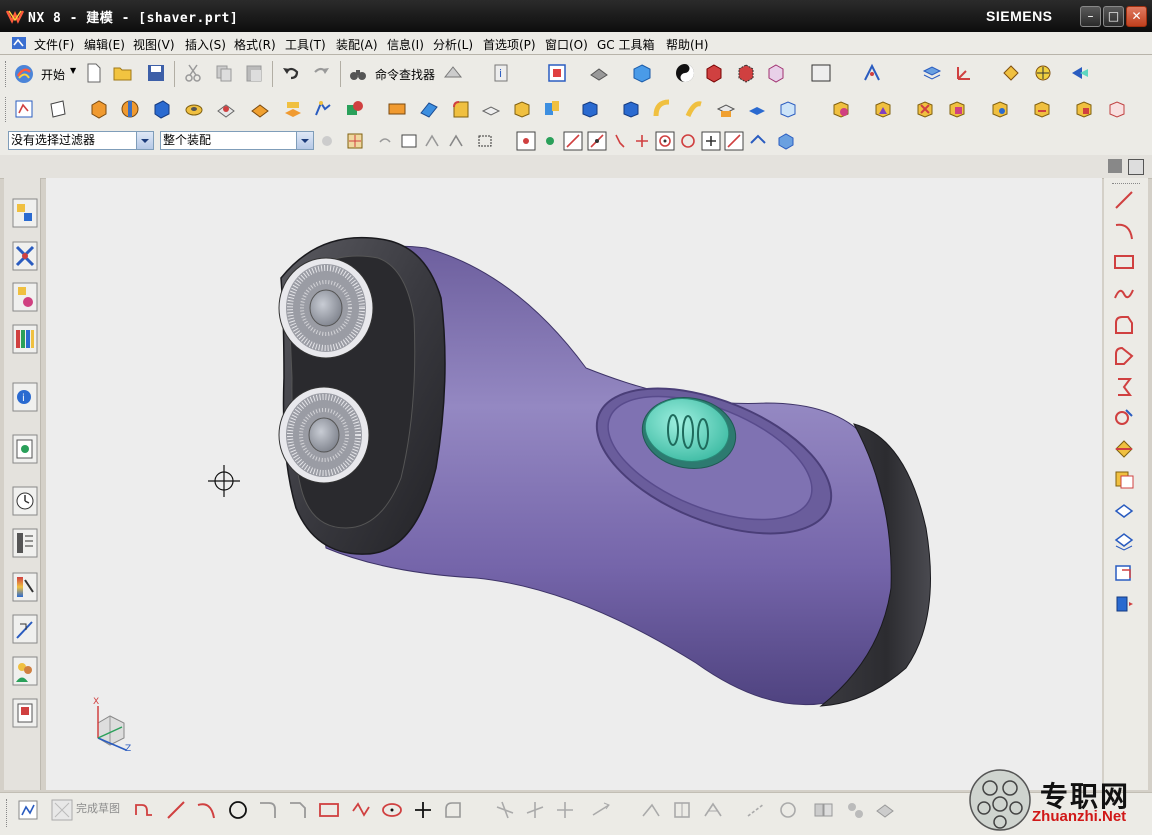 Image resolution: width=1152 pixels, height=835 pixels. Describe the element at coordinates (237, 140) in the screenshot. I see `selection-scope-dropdown: 整个装配` at that location.